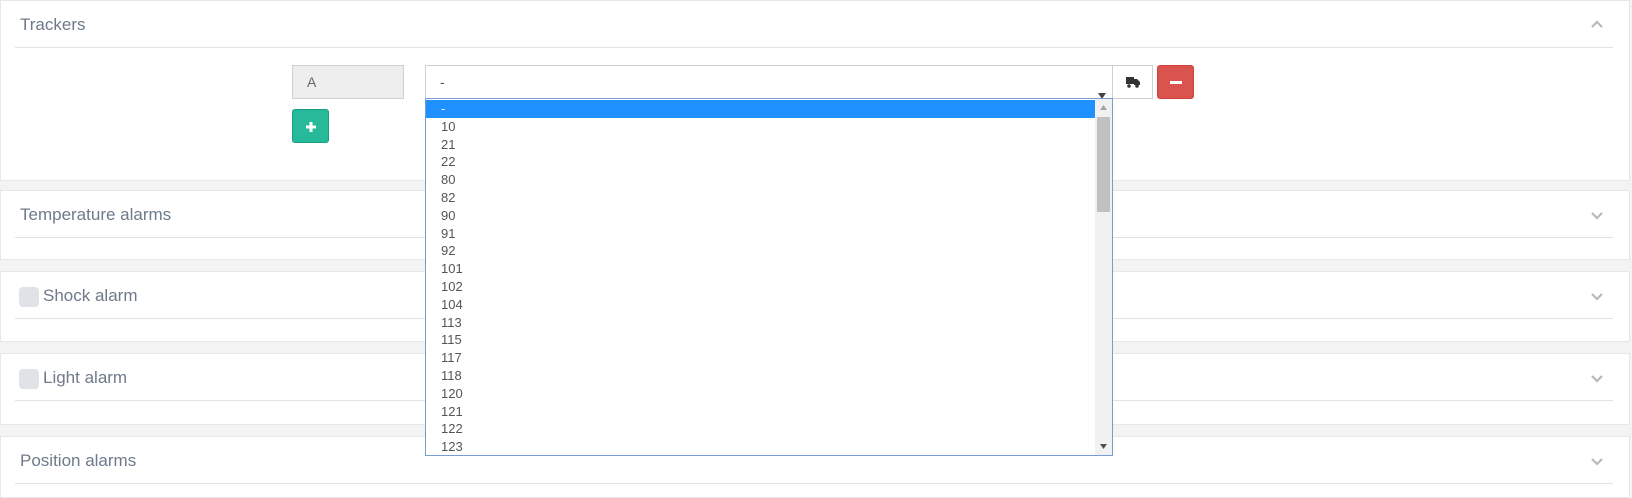 The image size is (1632, 498). I want to click on dropdown-option: 90, so click(760, 216).